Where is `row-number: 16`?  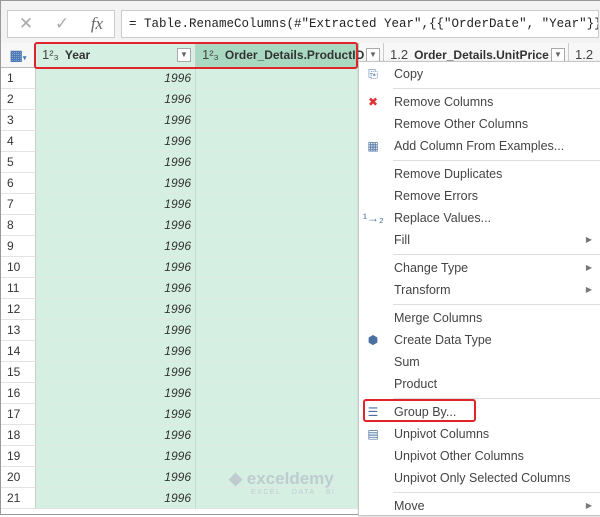 row-number: 16 is located at coordinates (18, 393).